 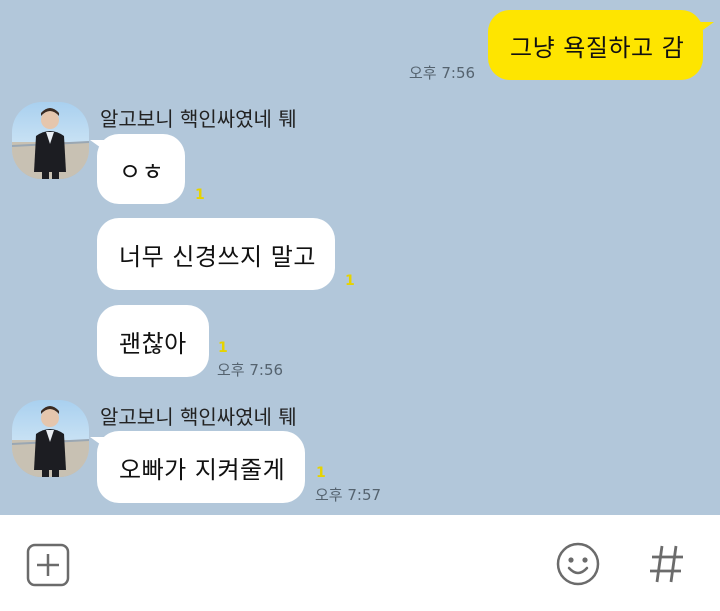 What do you see at coordinates (707, 27) in the screenshot?
I see `bubble-tail` at bounding box center [707, 27].